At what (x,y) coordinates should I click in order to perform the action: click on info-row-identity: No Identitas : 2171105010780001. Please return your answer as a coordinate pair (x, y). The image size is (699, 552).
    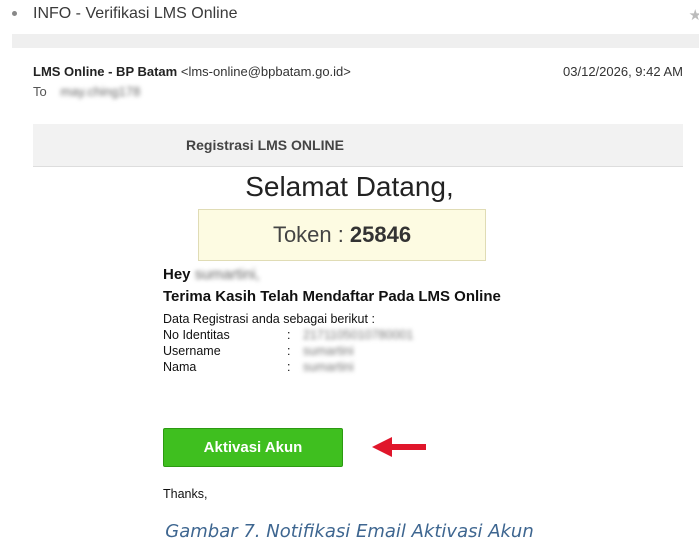
    Looking at the image, I should click on (332, 335).